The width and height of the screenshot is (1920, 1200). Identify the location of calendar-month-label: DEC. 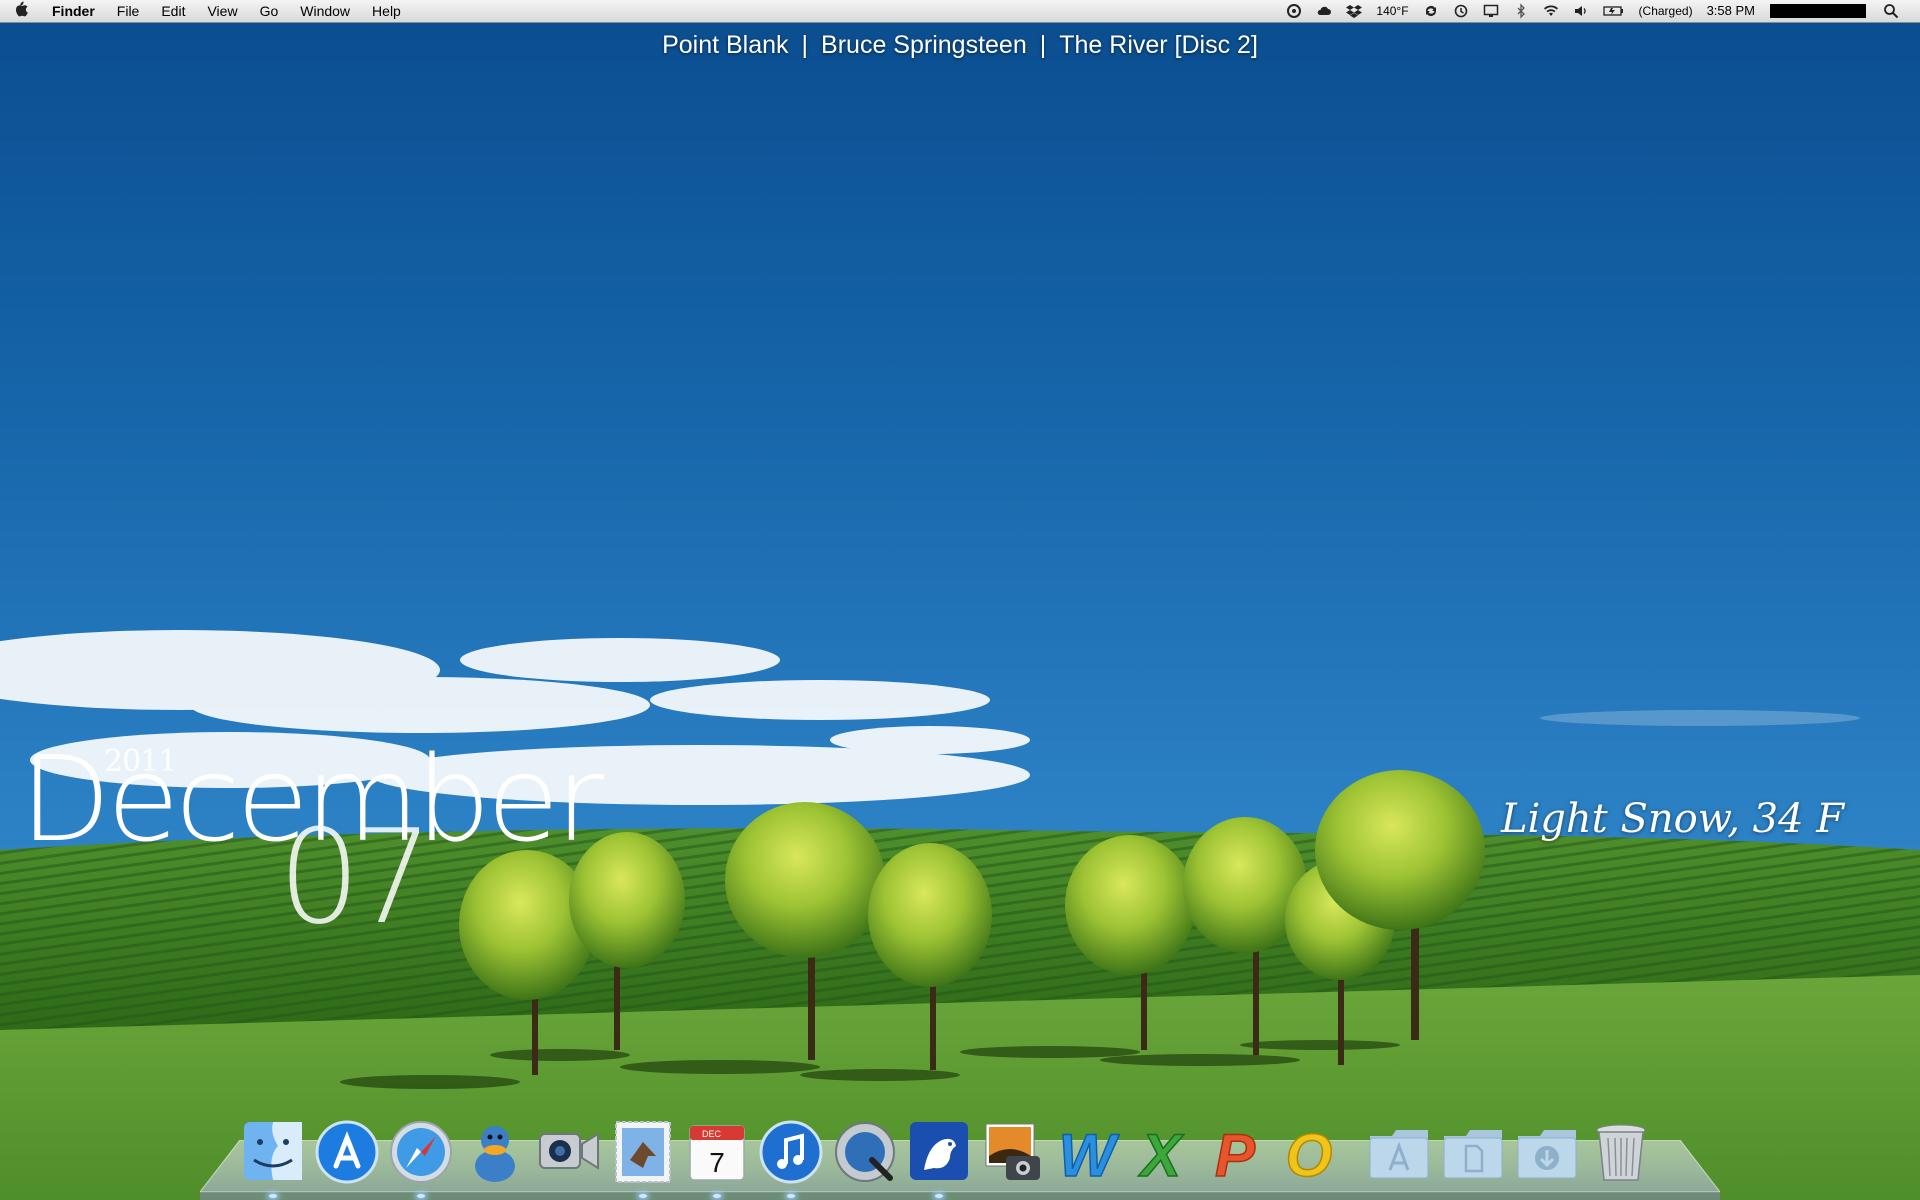
(712, 1134).